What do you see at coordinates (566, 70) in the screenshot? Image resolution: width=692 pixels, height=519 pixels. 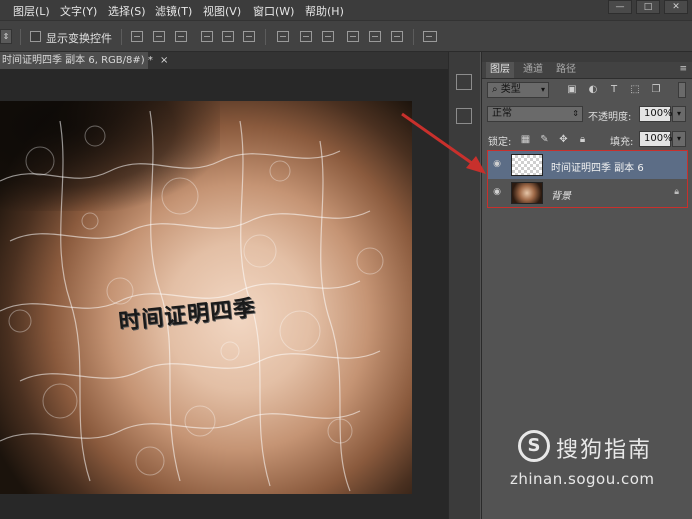 I see `tab-paths: 路径` at bounding box center [566, 70].